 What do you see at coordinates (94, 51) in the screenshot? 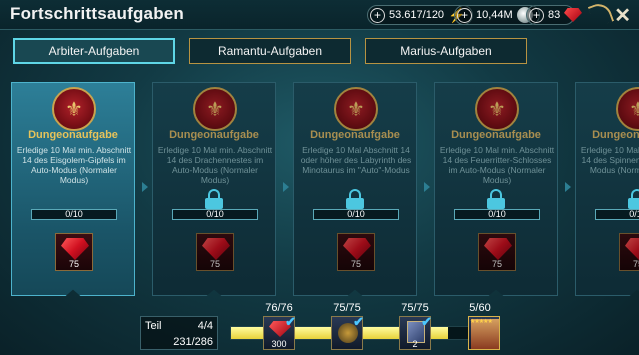
I see `tab-arbiter: Arbiter-Aufgaben` at bounding box center [94, 51].